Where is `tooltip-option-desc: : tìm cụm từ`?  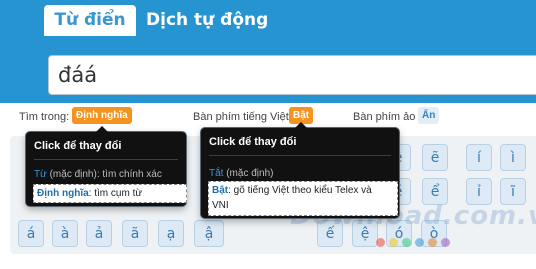 tooltip-option-desc: : tìm cụm từ is located at coordinates (115, 193).